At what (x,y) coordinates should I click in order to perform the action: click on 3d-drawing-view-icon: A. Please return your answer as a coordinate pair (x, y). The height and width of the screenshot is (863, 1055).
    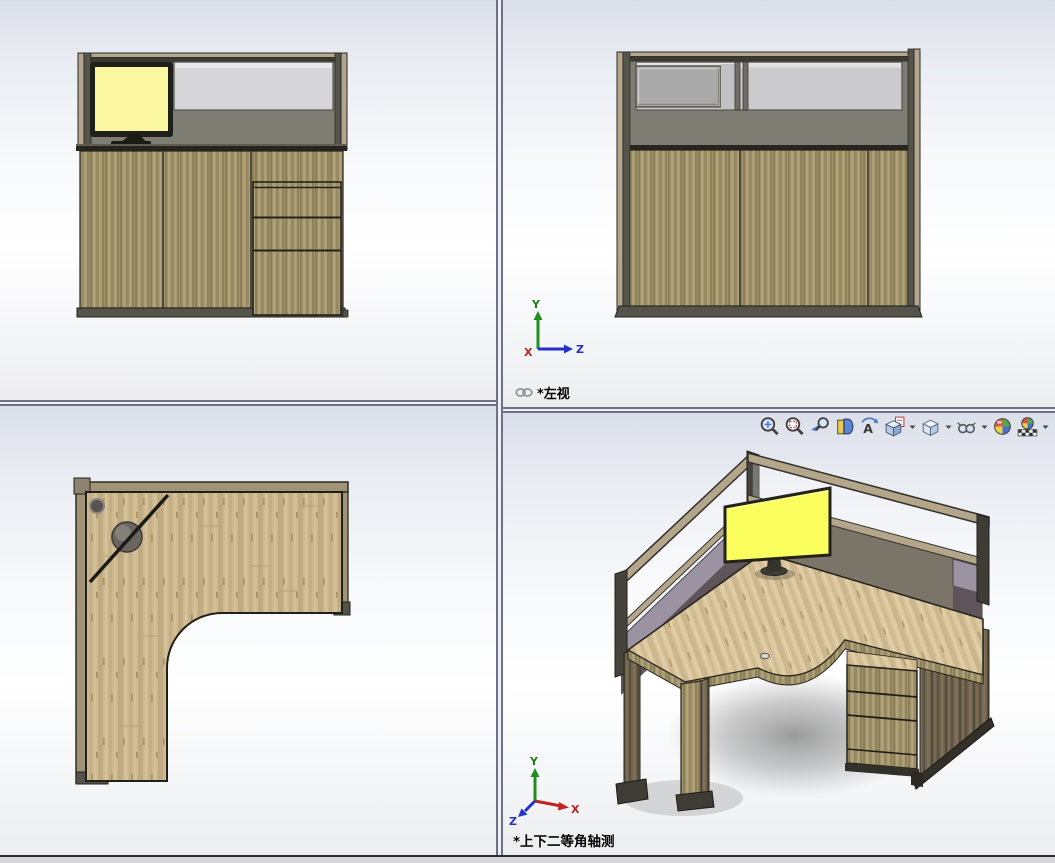
    Looking at the image, I should click on (869, 426).